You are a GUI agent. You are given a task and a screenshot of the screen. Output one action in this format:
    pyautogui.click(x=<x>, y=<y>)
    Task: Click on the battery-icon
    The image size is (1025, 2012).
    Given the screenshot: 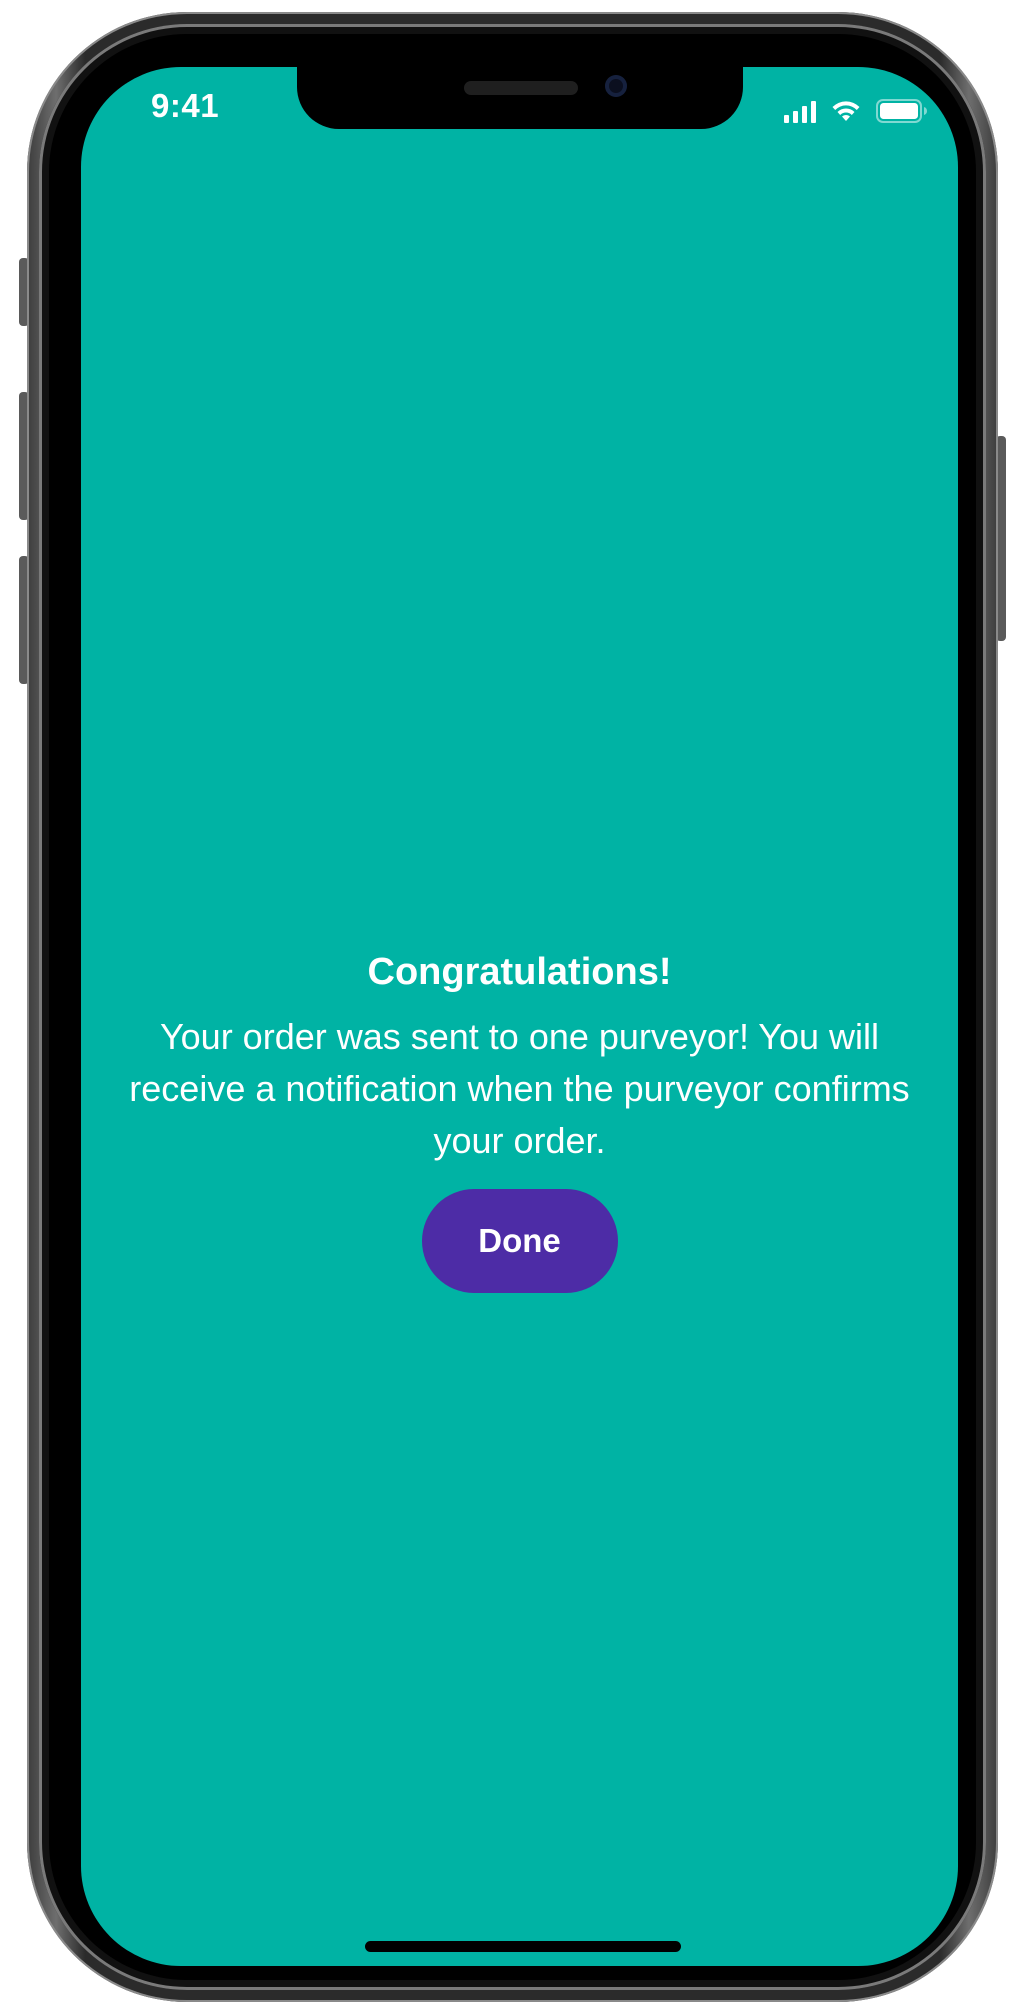 What is the action you would take?
    pyautogui.click(x=902, y=111)
    